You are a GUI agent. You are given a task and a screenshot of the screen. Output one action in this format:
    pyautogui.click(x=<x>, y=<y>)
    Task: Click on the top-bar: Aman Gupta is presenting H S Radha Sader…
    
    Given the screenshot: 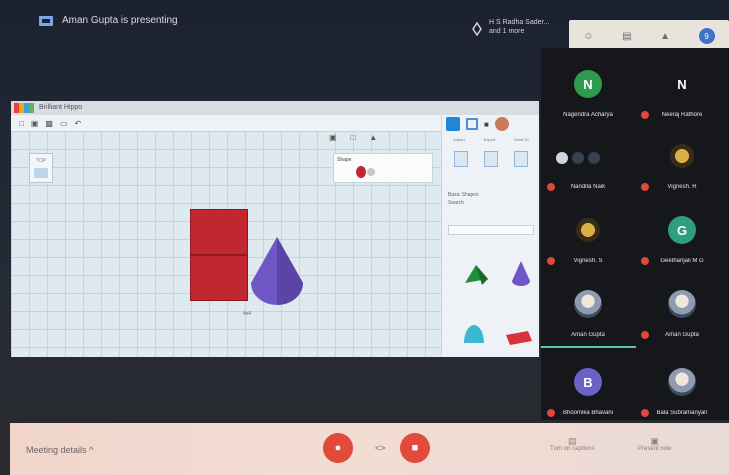 What is the action you would take?
    pyautogui.click(x=364, y=26)
    